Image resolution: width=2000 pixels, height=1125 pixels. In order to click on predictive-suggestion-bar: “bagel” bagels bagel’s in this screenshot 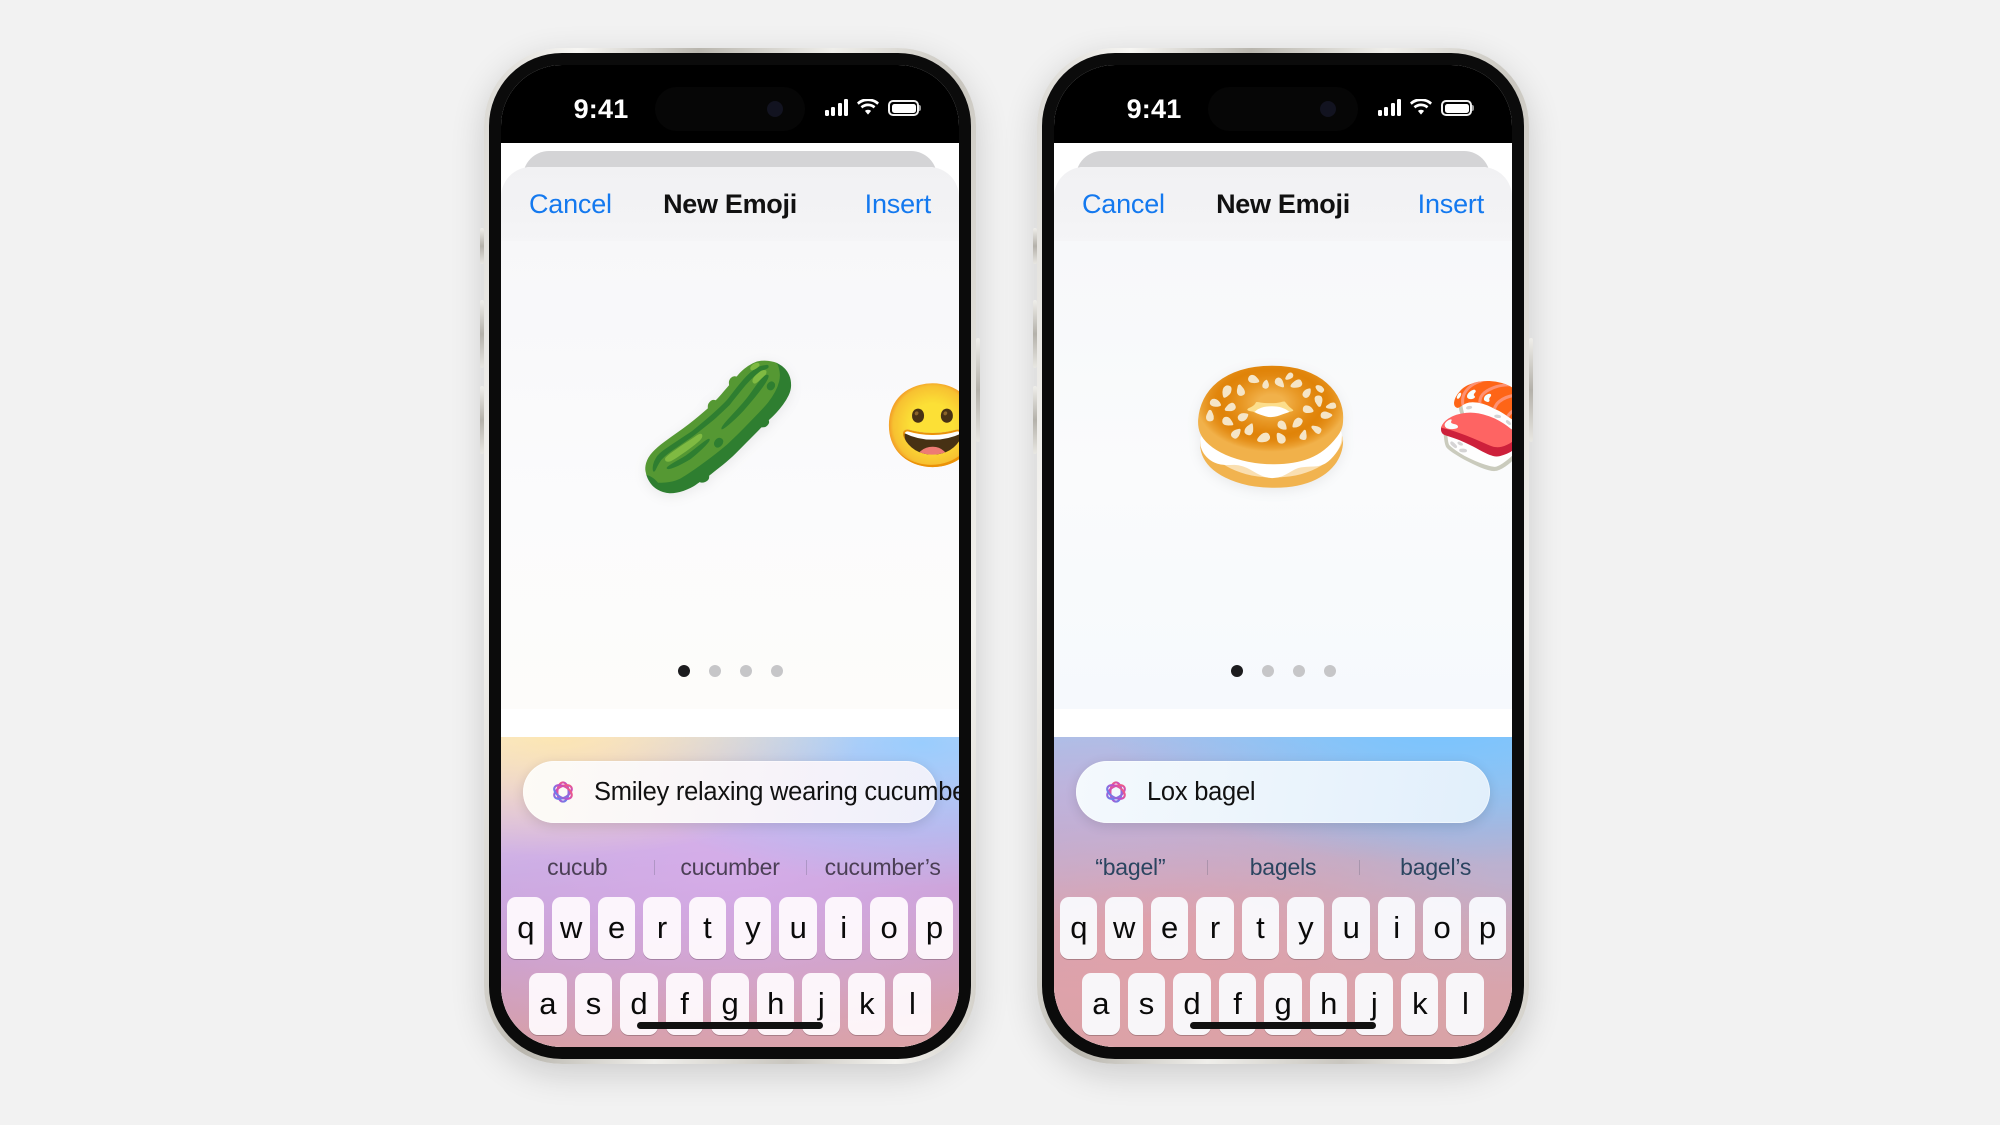, I will do `click(1283, 867)`.